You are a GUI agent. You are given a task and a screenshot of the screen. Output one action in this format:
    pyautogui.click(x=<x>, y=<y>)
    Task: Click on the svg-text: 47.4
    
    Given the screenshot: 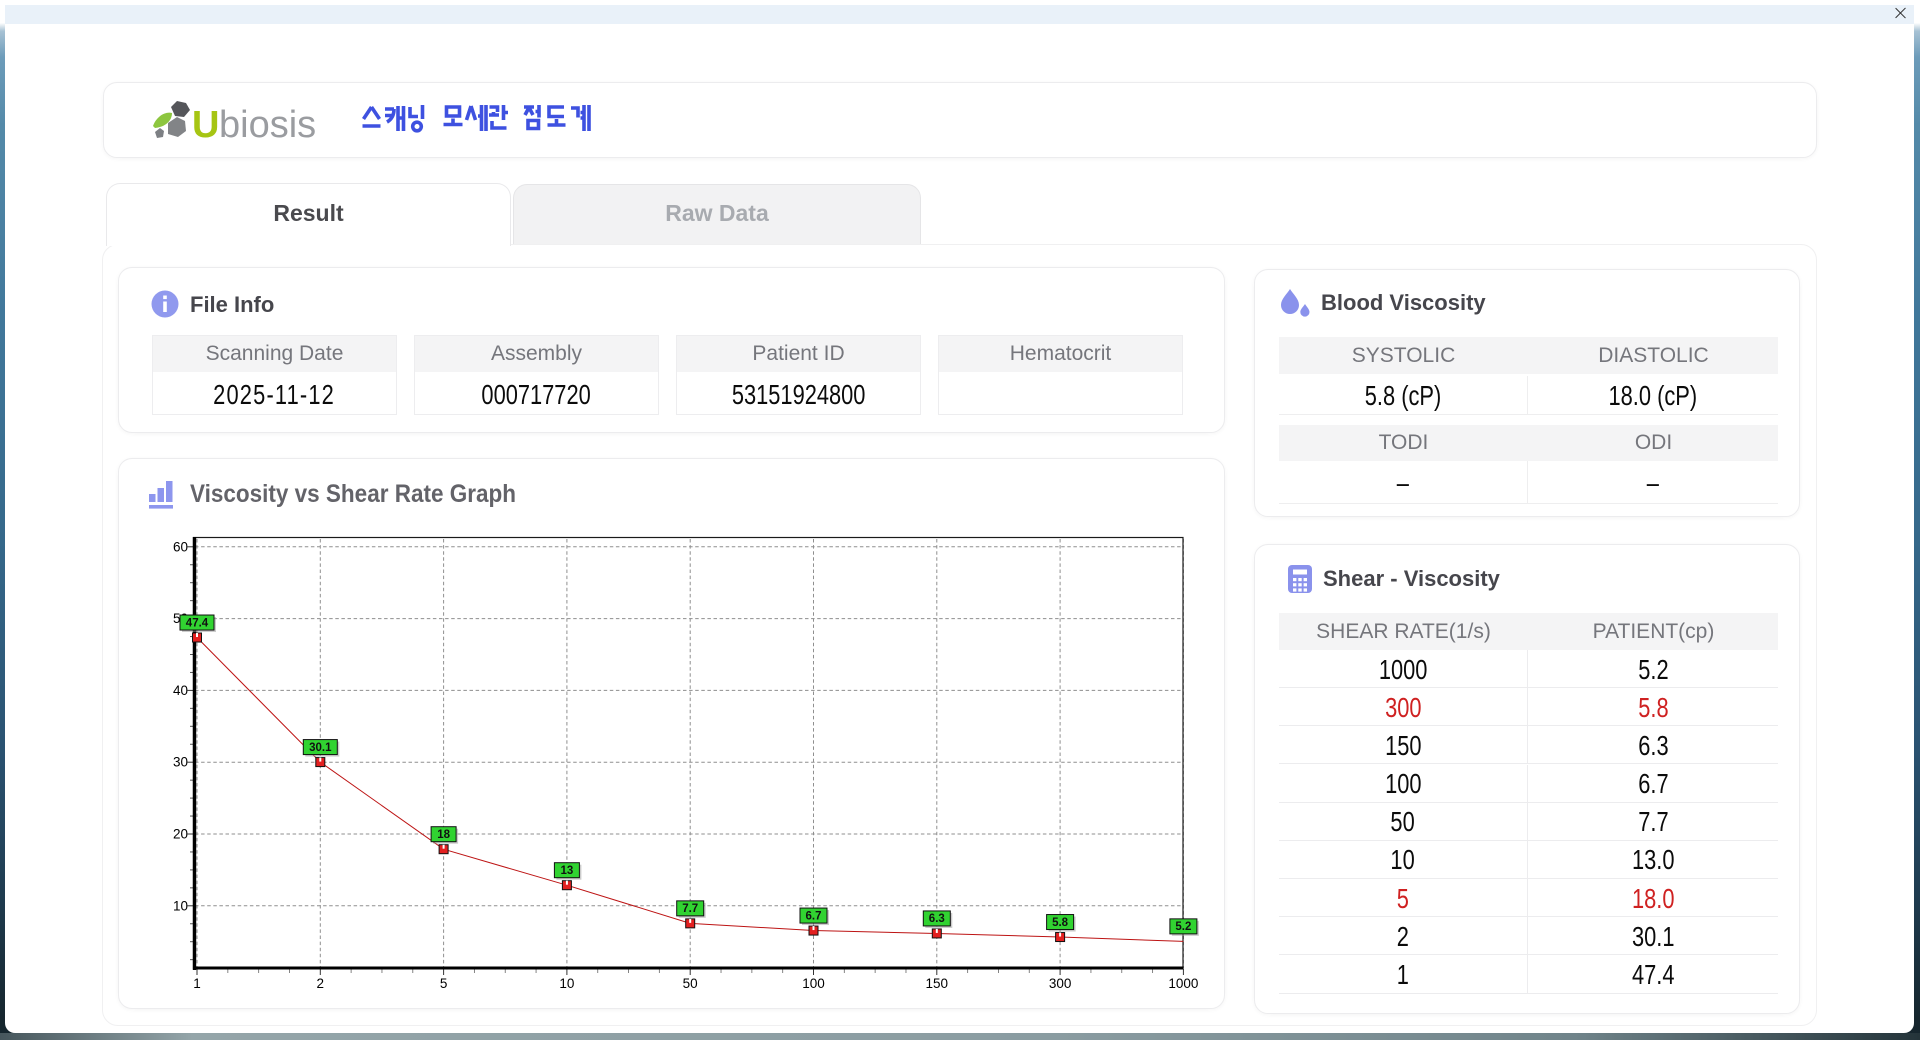 What is the action you would take?
    pyautogui.click(x=197, y=623)
    